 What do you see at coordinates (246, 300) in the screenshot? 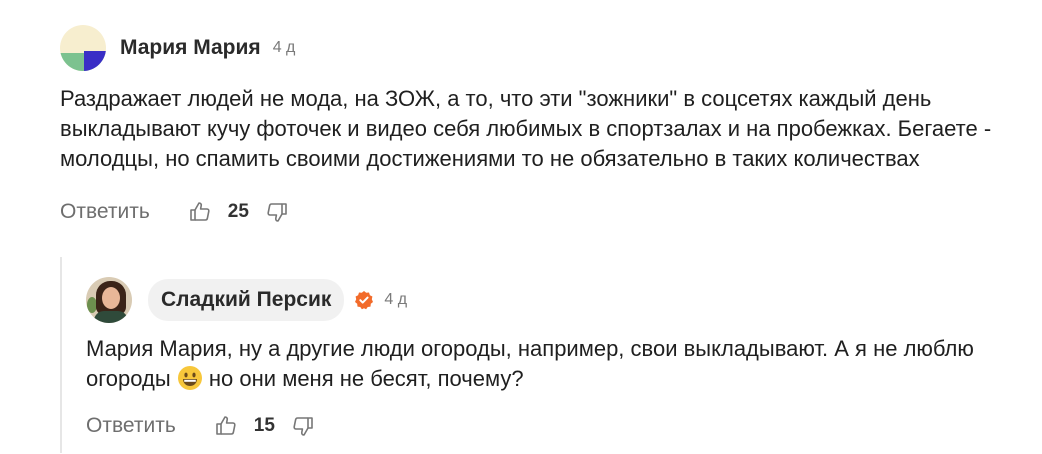
I see `author-name: Сладкий Персик` at bounding box center [246, 300].